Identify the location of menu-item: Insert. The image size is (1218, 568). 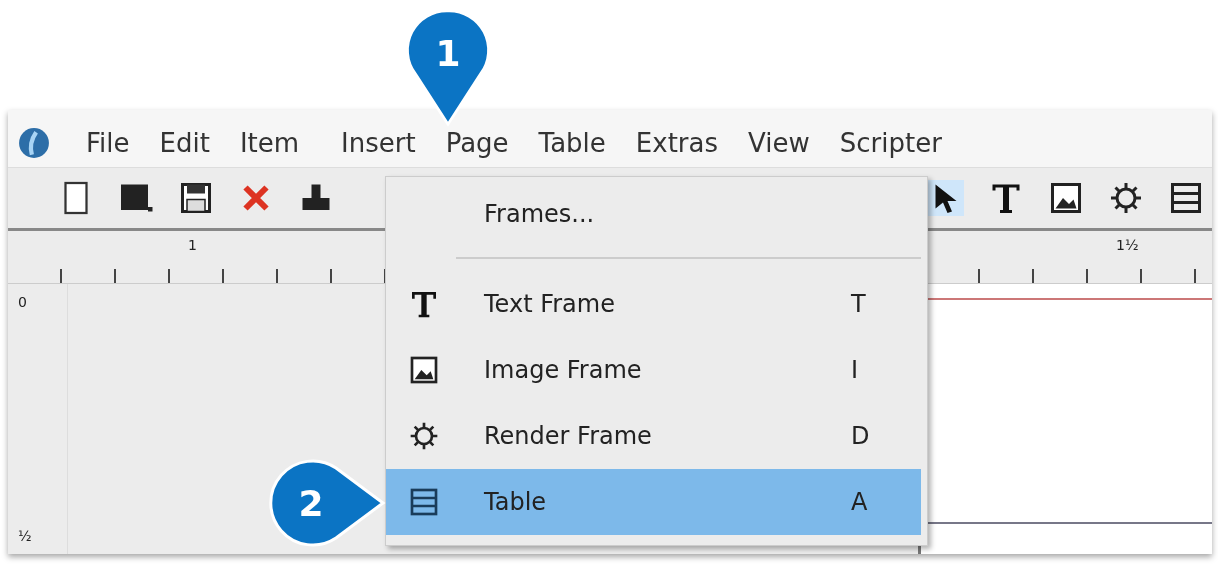
(378, 142).